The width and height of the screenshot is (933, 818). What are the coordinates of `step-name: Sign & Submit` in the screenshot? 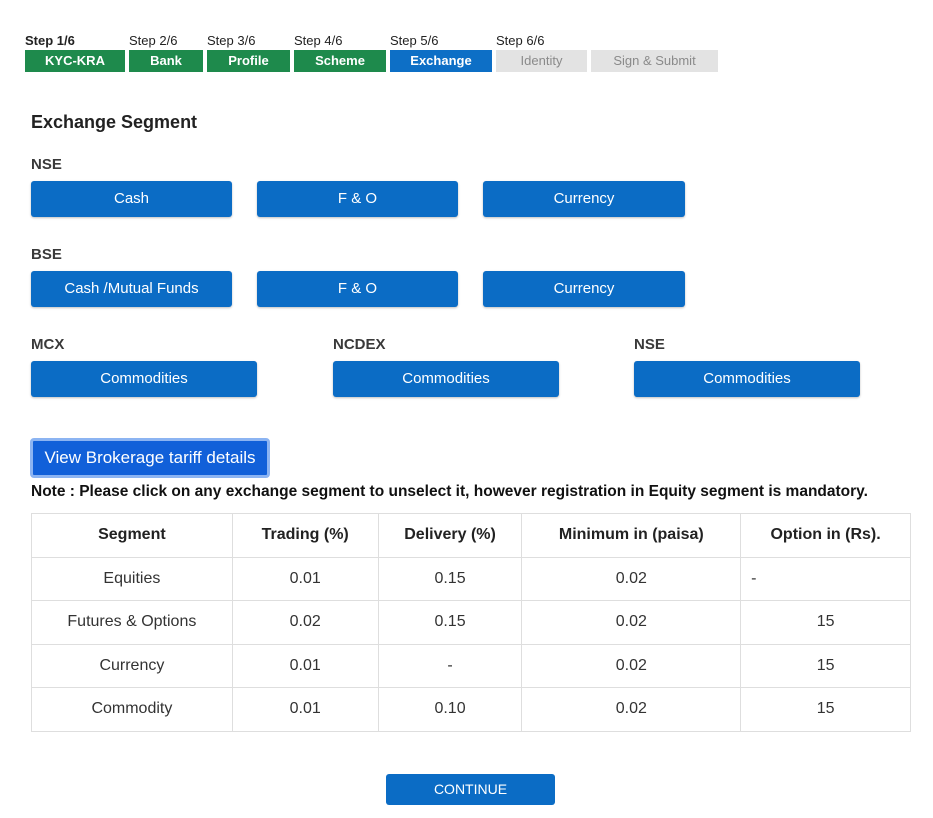 It's located at (654, 61).